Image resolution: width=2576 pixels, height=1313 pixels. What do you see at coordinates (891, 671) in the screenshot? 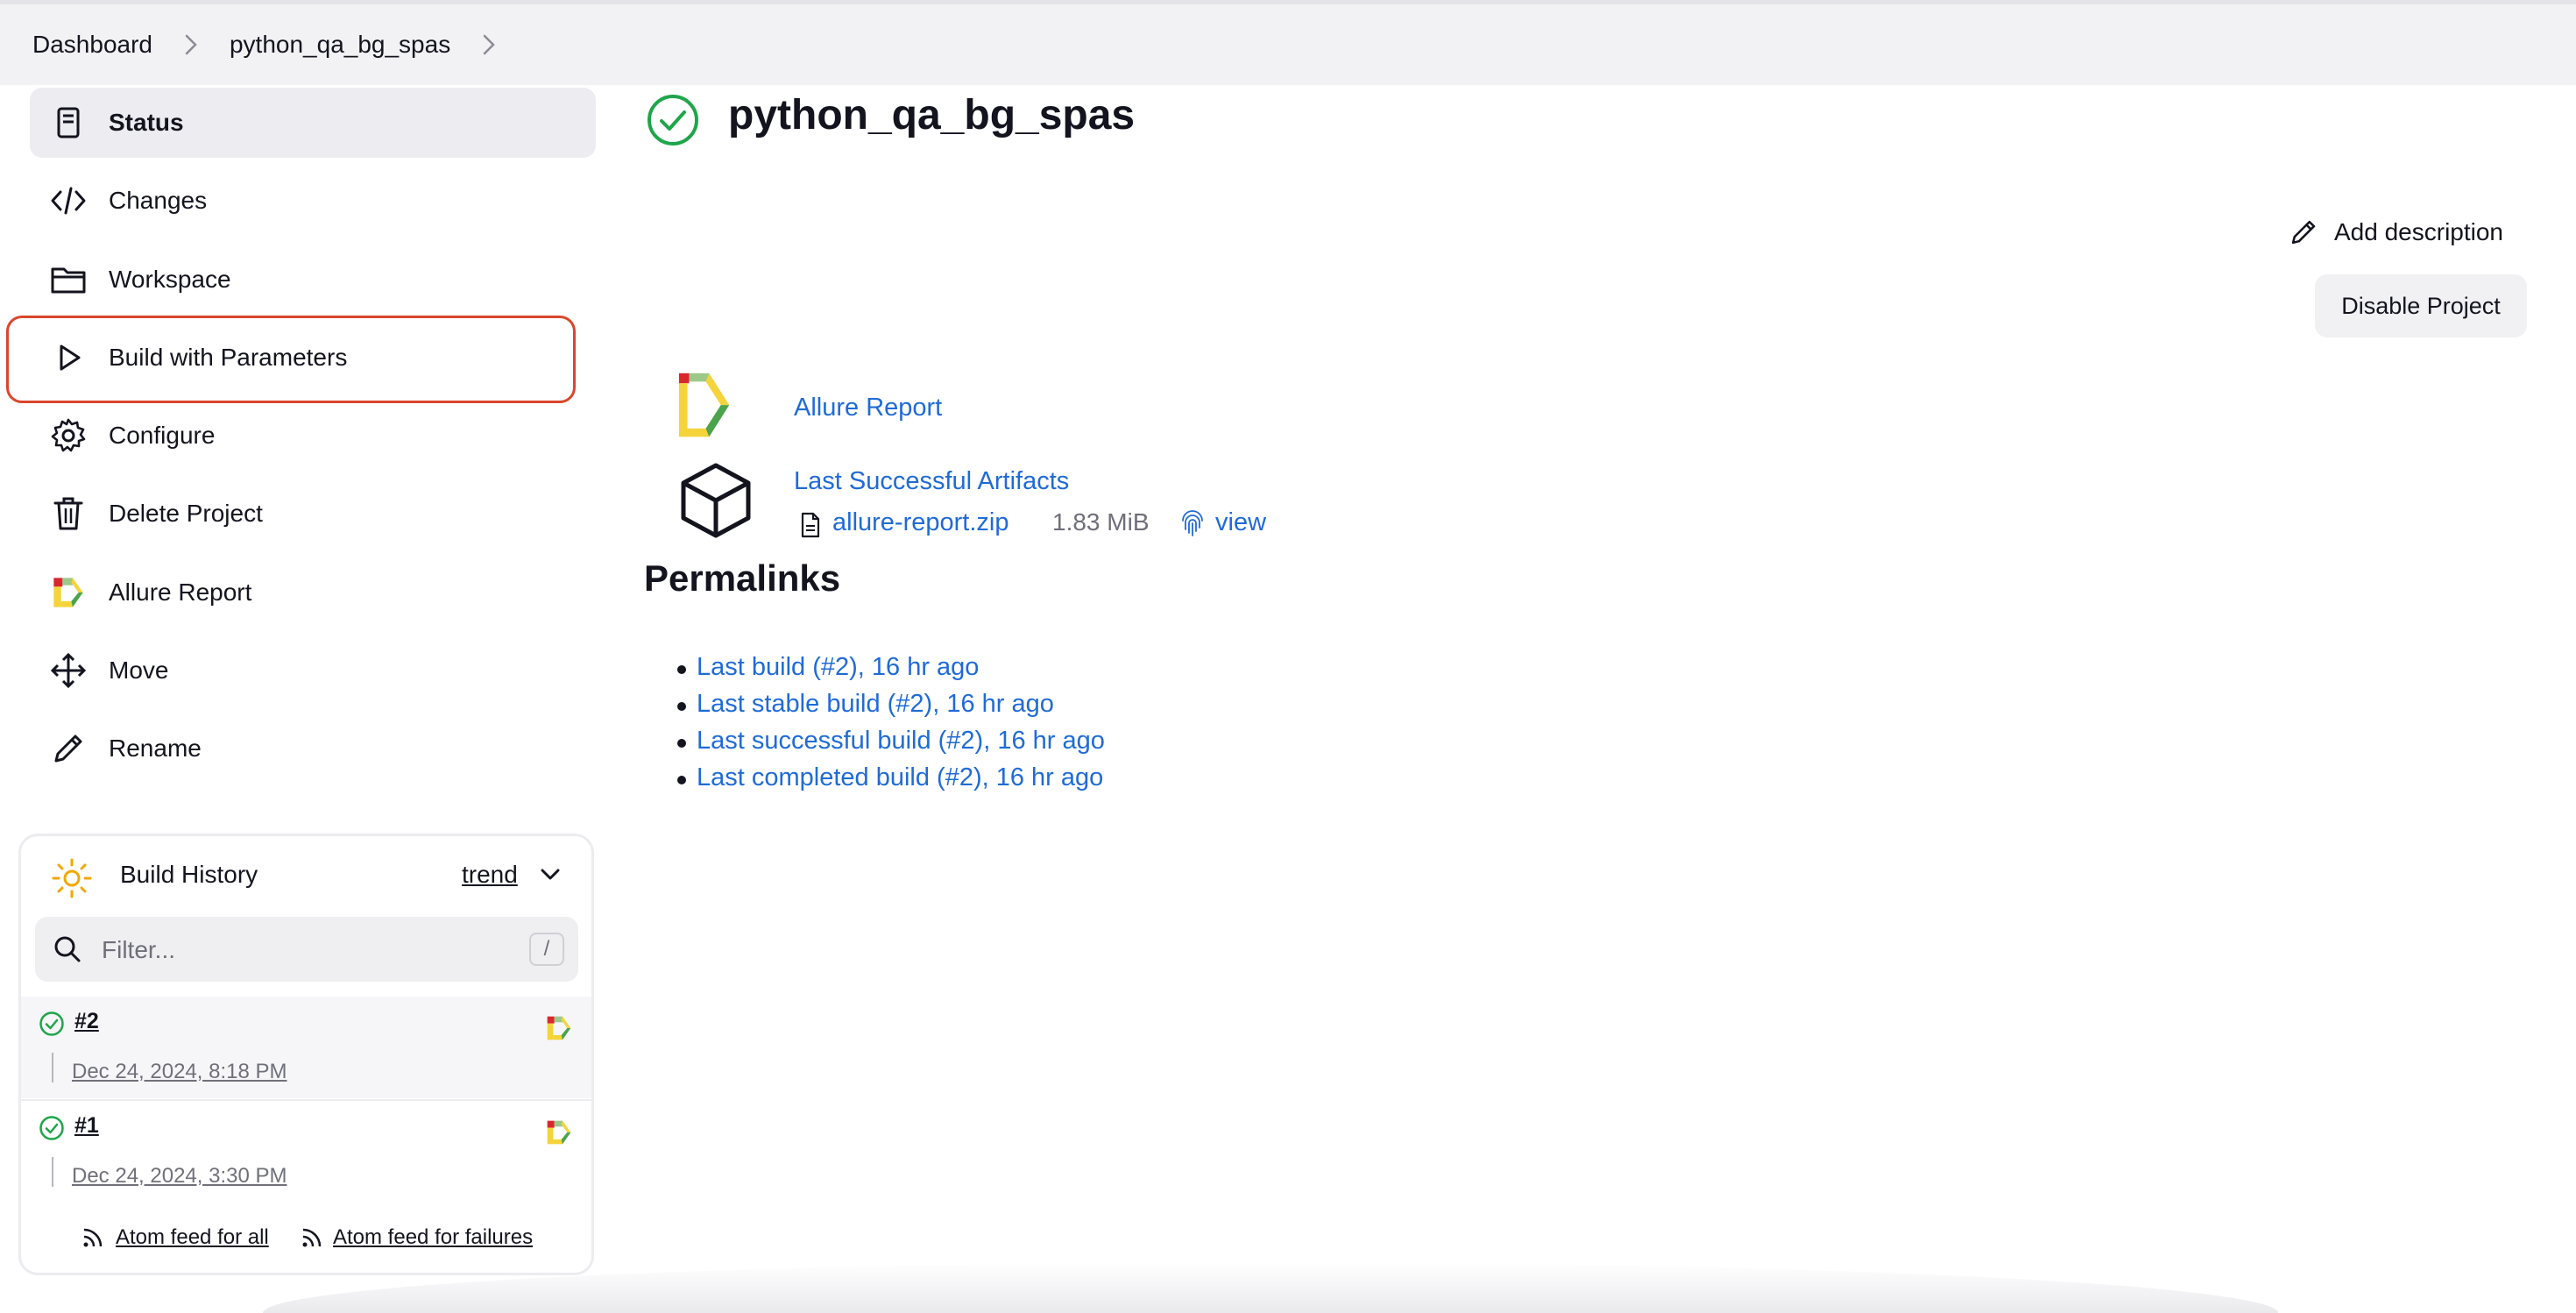
I see `permalink-item: Last build (#2), 16 hr ago` at bounding box center [891, 671].